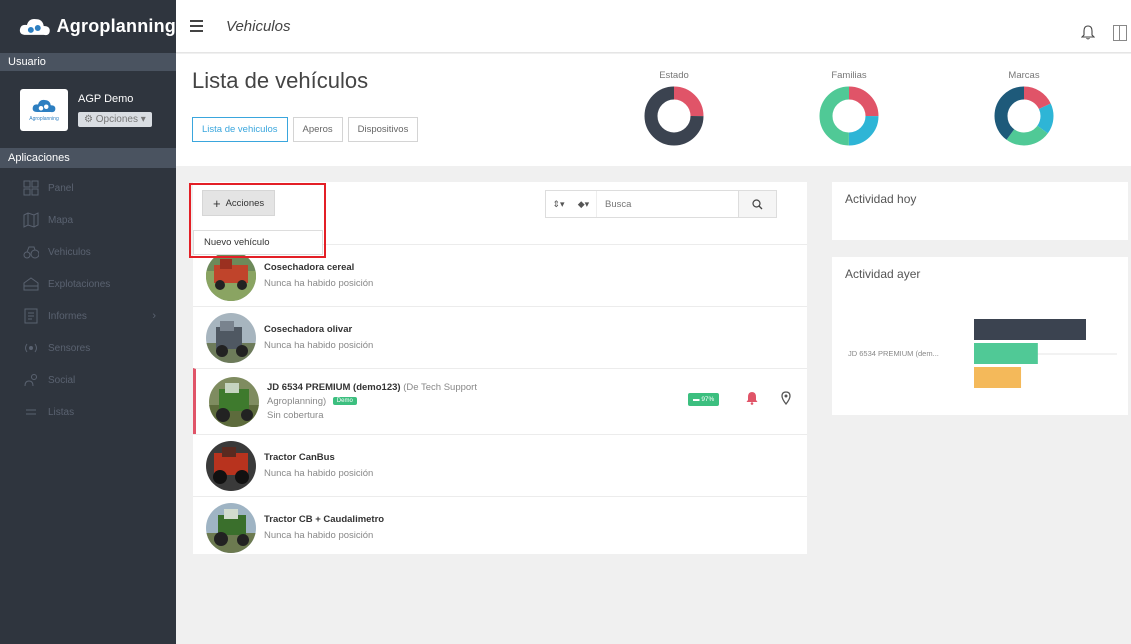  I want to click on battery-badge: ▬ 97%, so click(704, 399).